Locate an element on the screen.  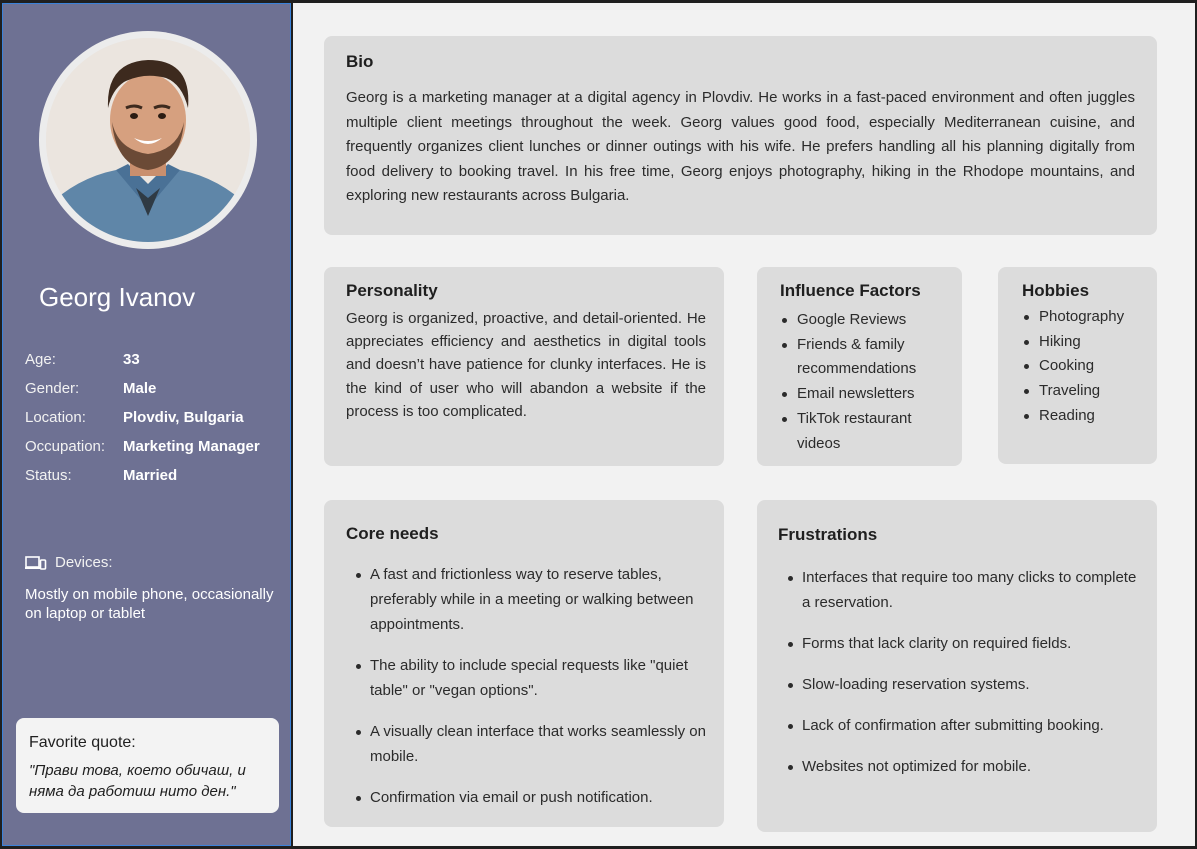
avatar-illustration is located at coordinates (148, 140).